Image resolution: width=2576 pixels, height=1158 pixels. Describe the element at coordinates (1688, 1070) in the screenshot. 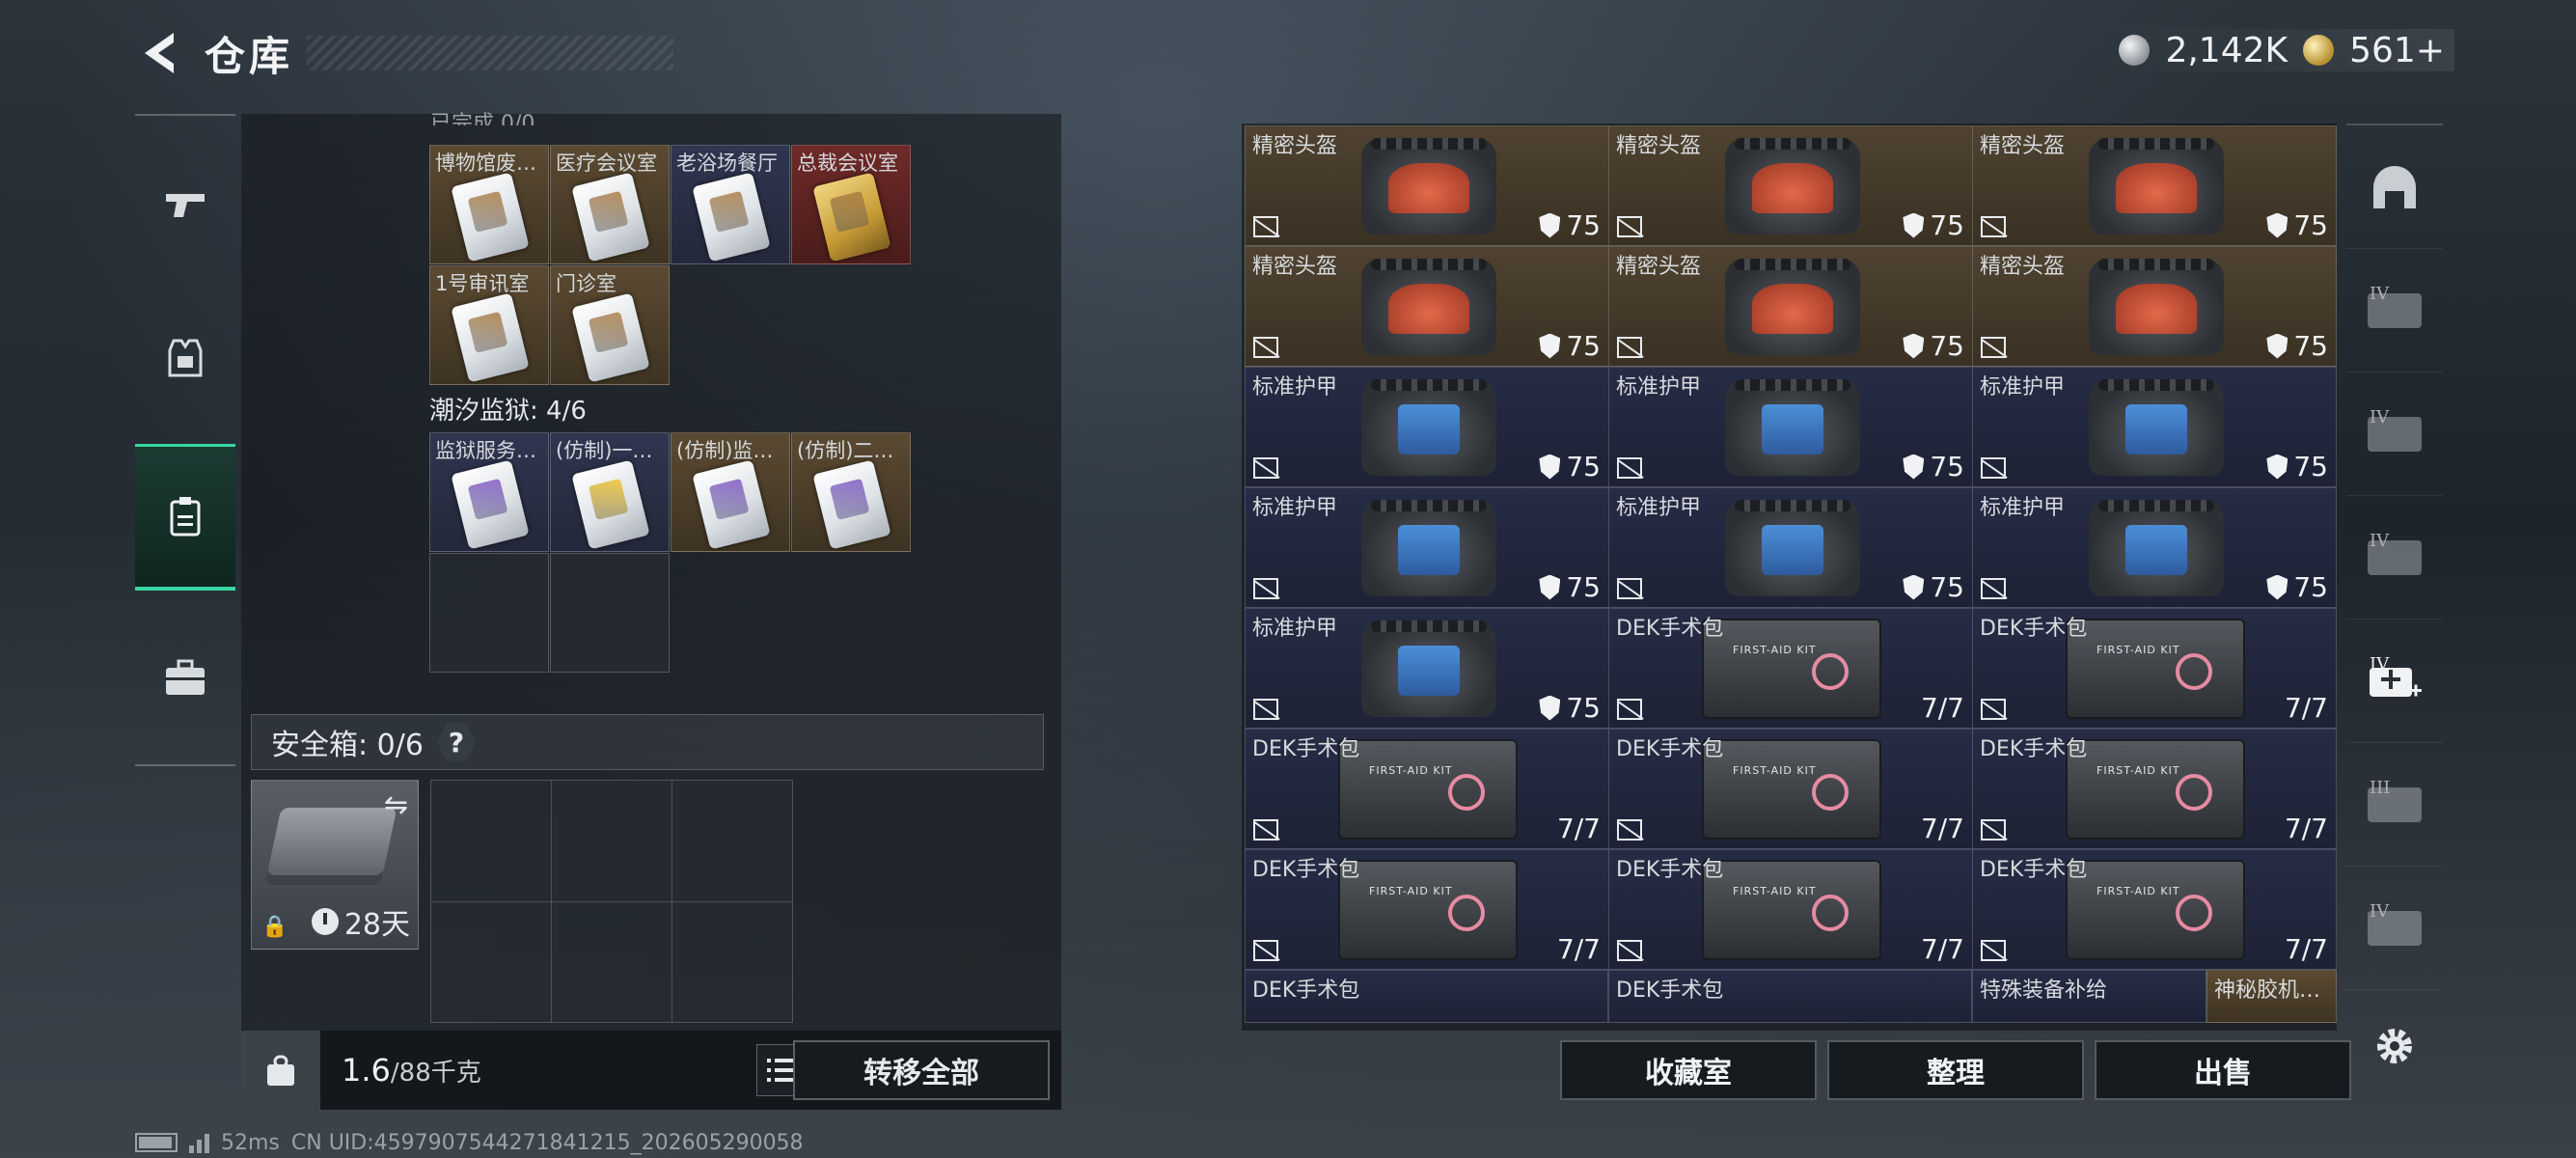

I see `collection-room-button: 收藏室` at that location.